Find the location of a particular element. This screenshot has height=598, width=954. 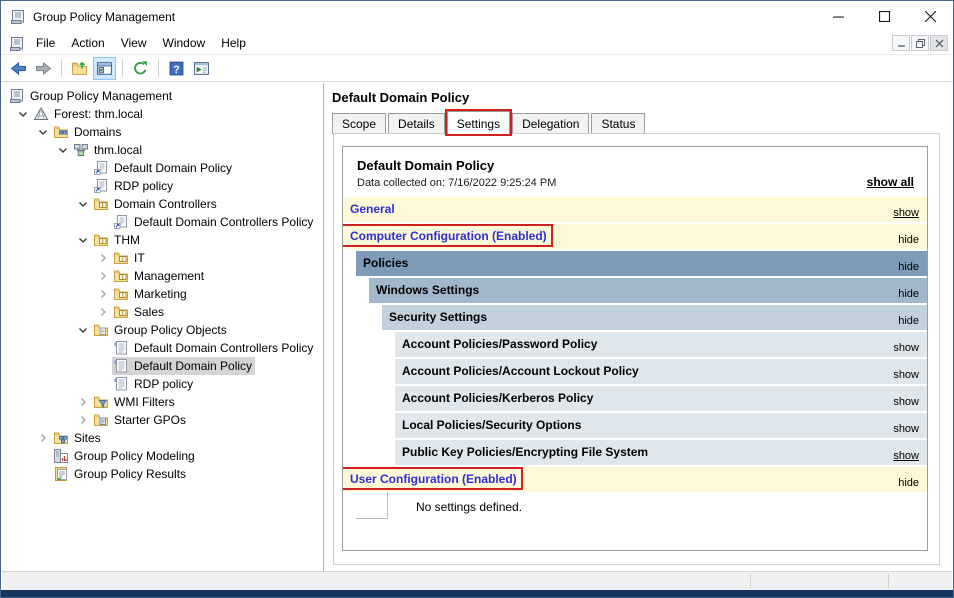

tab-details: Details is located at coordinates (416, 123).